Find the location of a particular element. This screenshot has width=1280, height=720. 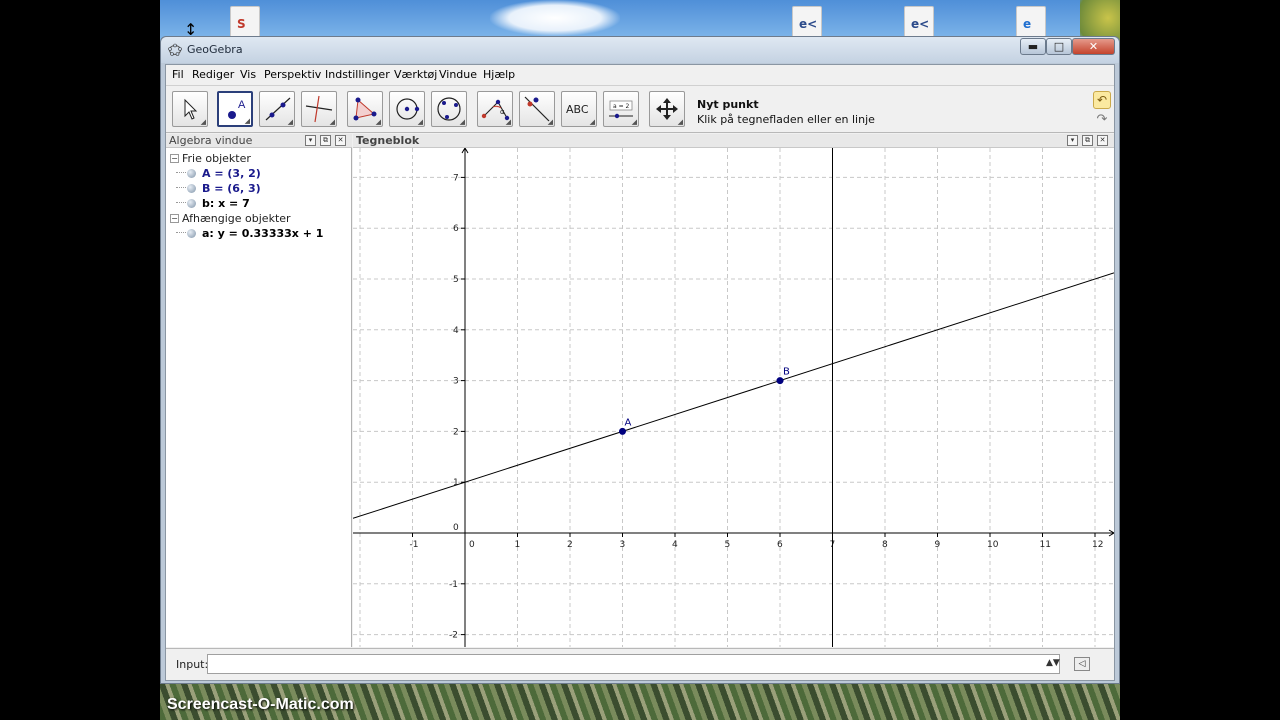

object-definition: A = (3, 2) is located at coordinates (231, 173).